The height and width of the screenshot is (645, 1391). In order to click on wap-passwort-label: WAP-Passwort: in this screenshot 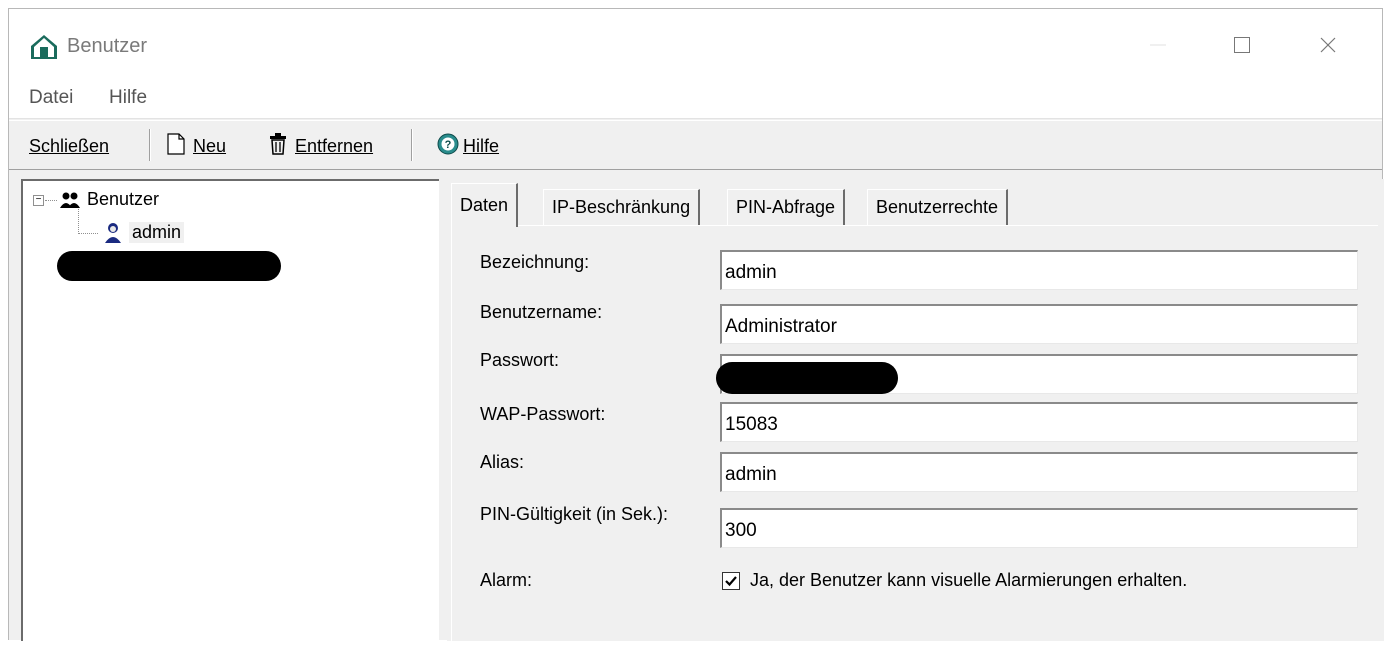, I will do `click(543, 414)`.